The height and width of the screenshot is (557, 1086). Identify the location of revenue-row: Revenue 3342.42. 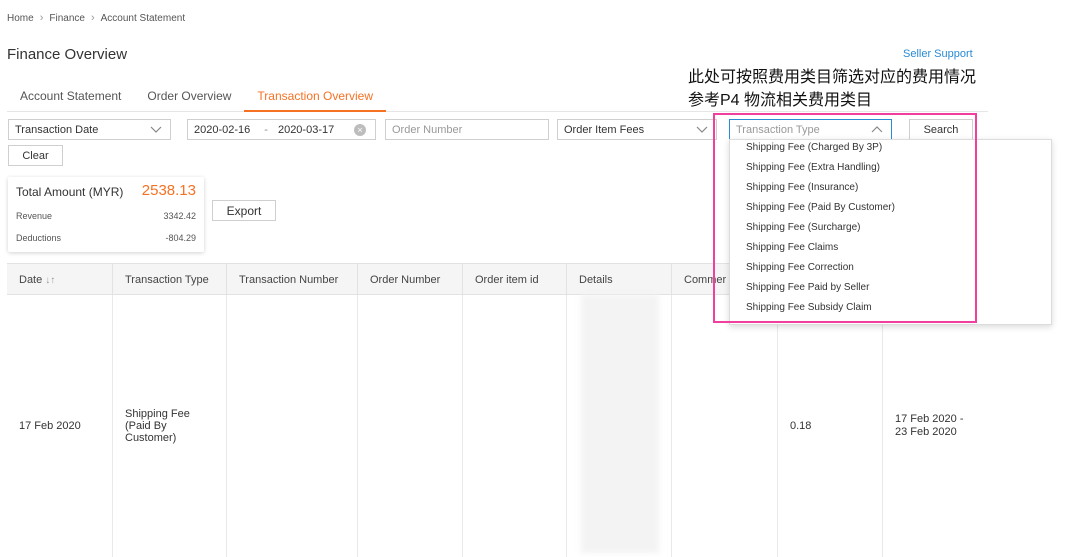
(106, 216).